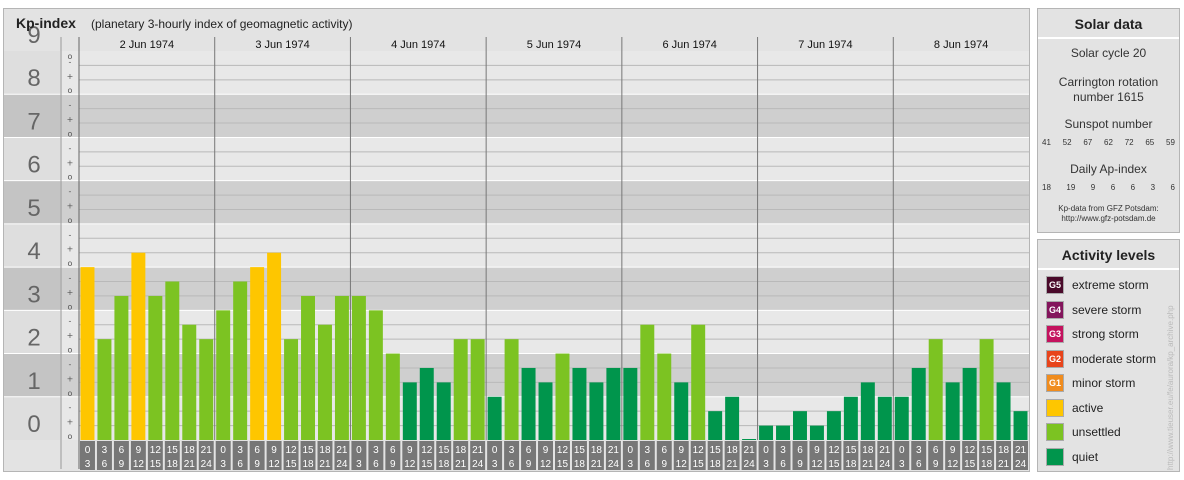 The image size is (1184, 480). Describe the element at coordinates (122, 450) in the screenshot. I see `hour-start-label: 6` at that location.